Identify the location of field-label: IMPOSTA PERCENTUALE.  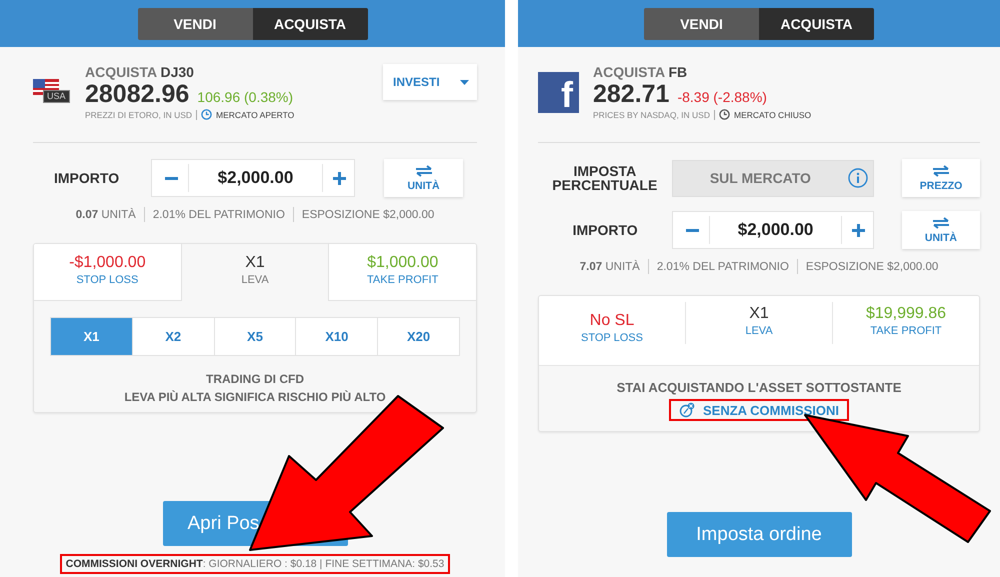
(604, 178).